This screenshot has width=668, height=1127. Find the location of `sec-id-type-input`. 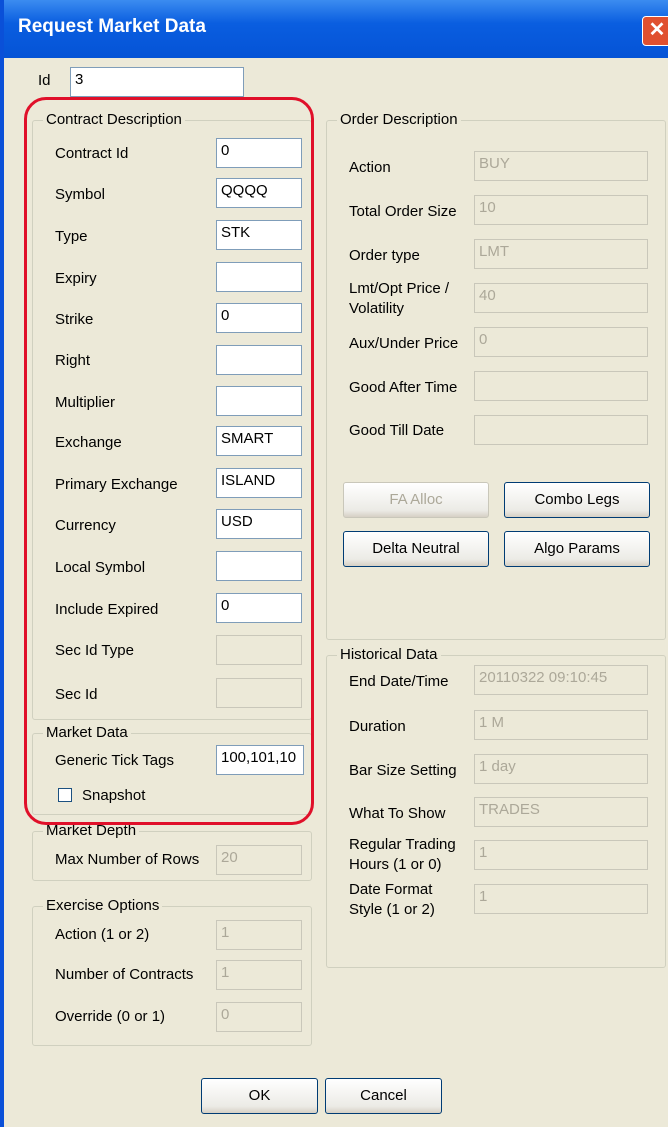

sec-id-type-input is located at coordinates (259, 650).